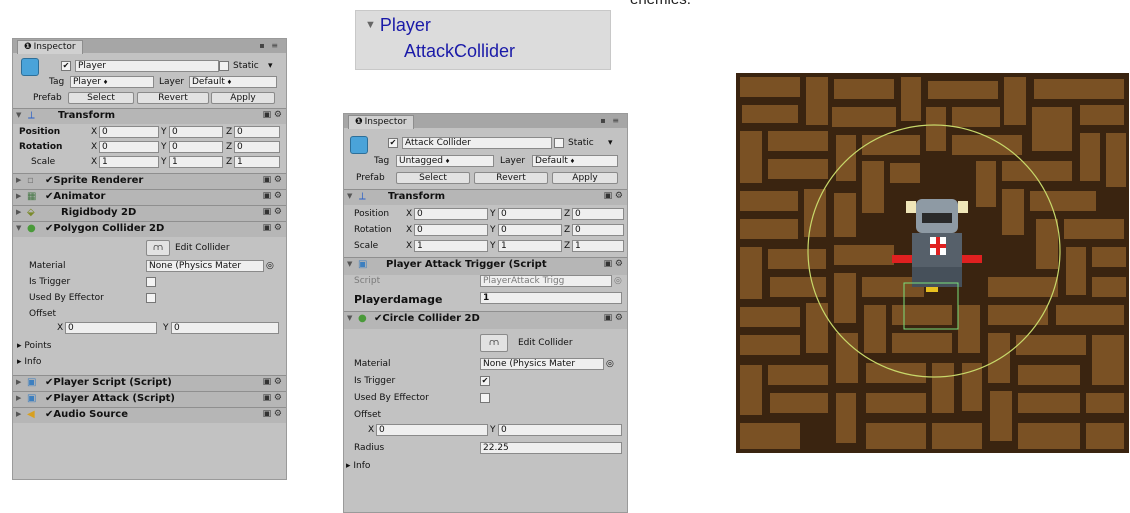 Image resolution: width=1130 pixels, height=513 pixels. I want to click on player-attack-header: ▶ ▣ ✔Player Attack (Script) ▣ ⚙, so click(149, 399).